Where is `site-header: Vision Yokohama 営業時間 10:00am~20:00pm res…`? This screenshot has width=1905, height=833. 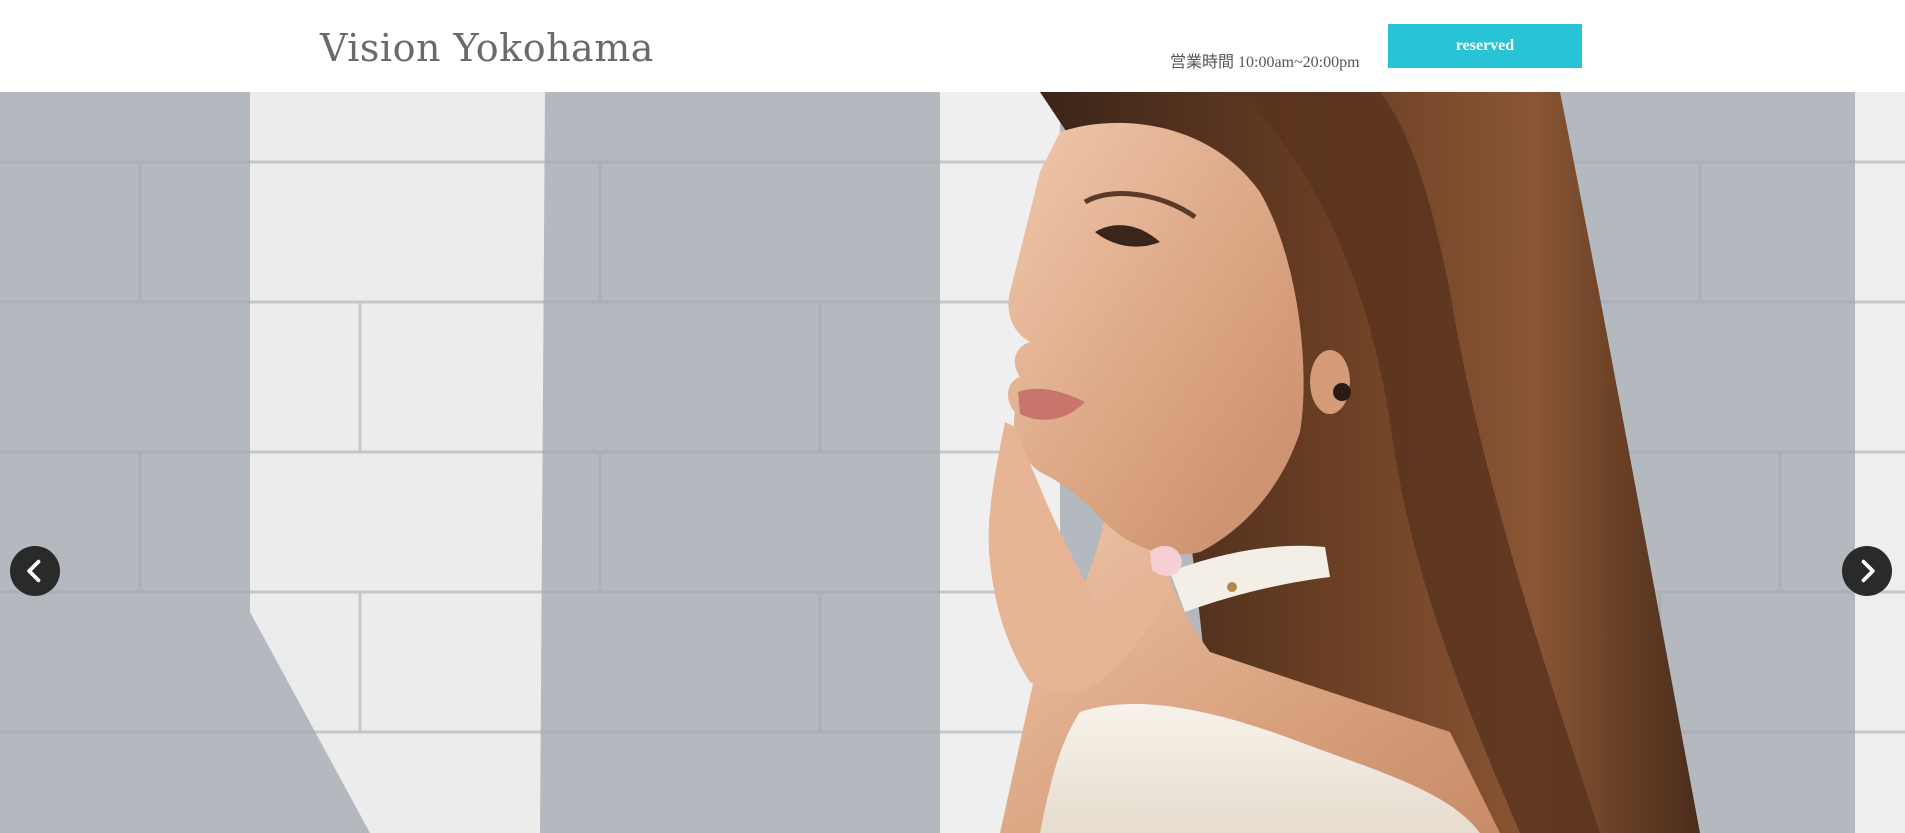
site-header: Vision Yokohama 営業時間 10:00am~20:00pm res… is located at coordinates (952, 46).